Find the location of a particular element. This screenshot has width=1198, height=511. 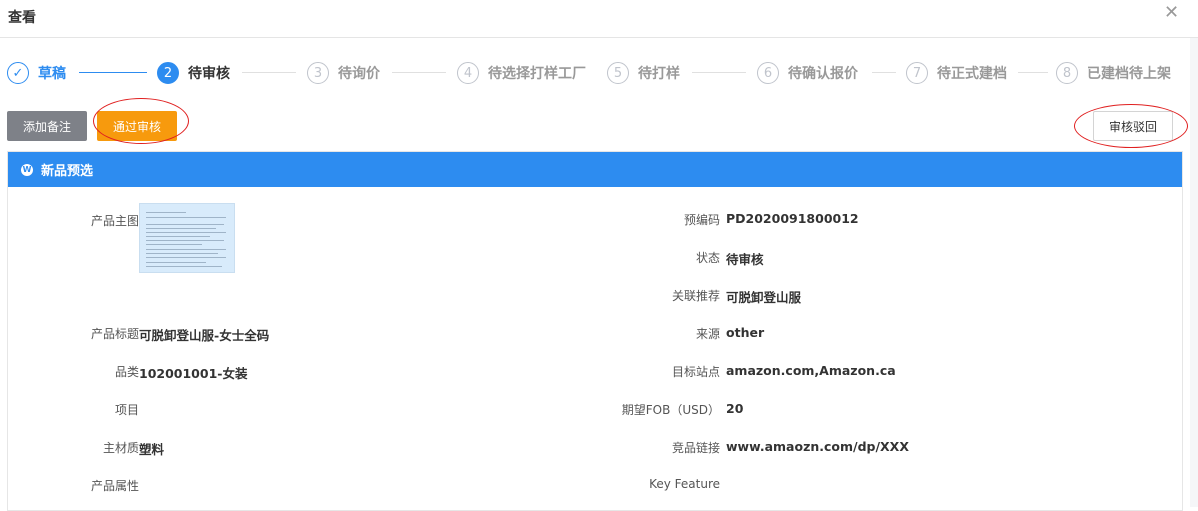

step-label: 待打样 is located at coordinates (659, 74).